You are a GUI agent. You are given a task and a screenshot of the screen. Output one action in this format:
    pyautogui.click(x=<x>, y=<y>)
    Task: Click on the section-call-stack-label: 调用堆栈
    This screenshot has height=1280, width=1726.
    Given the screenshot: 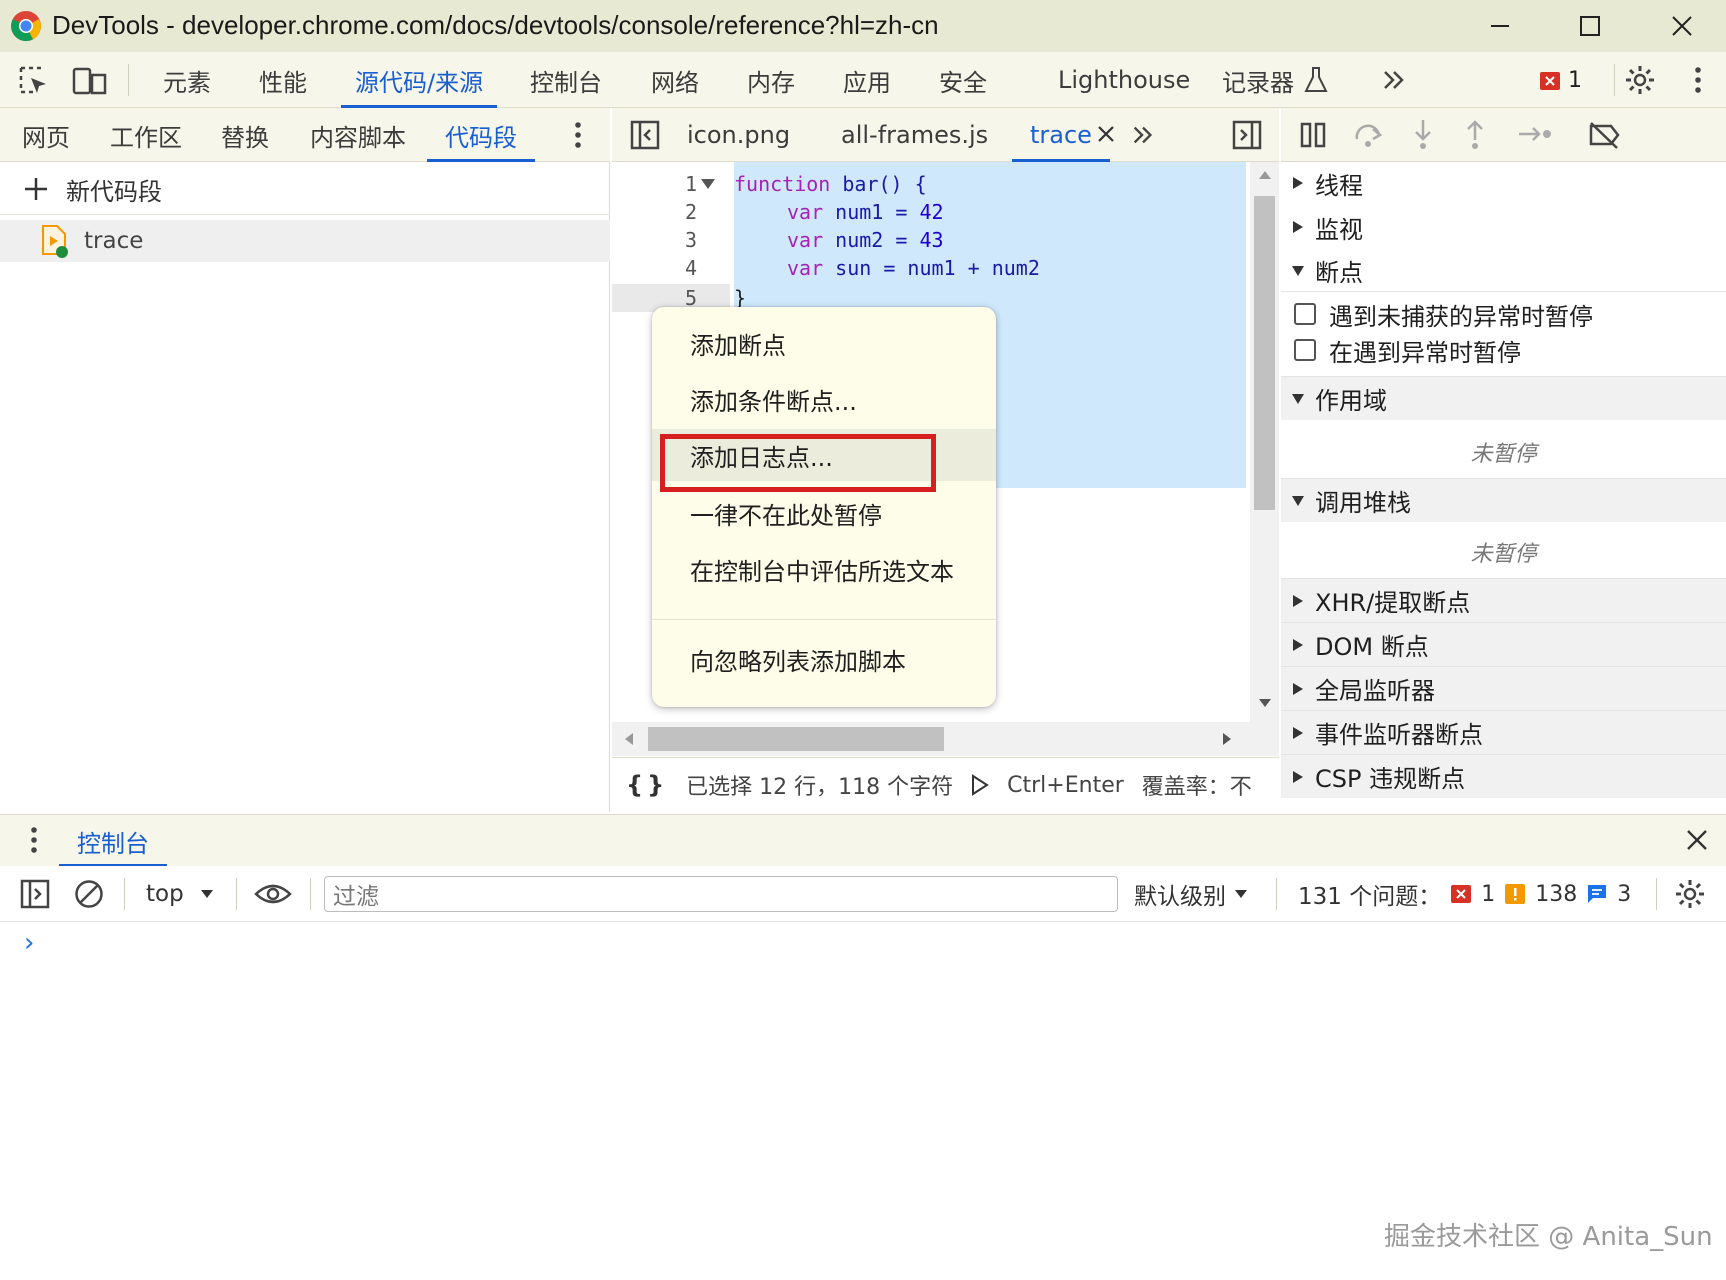 What is the action you would take?
    pyautogui.click(x=1363, y=503)
    